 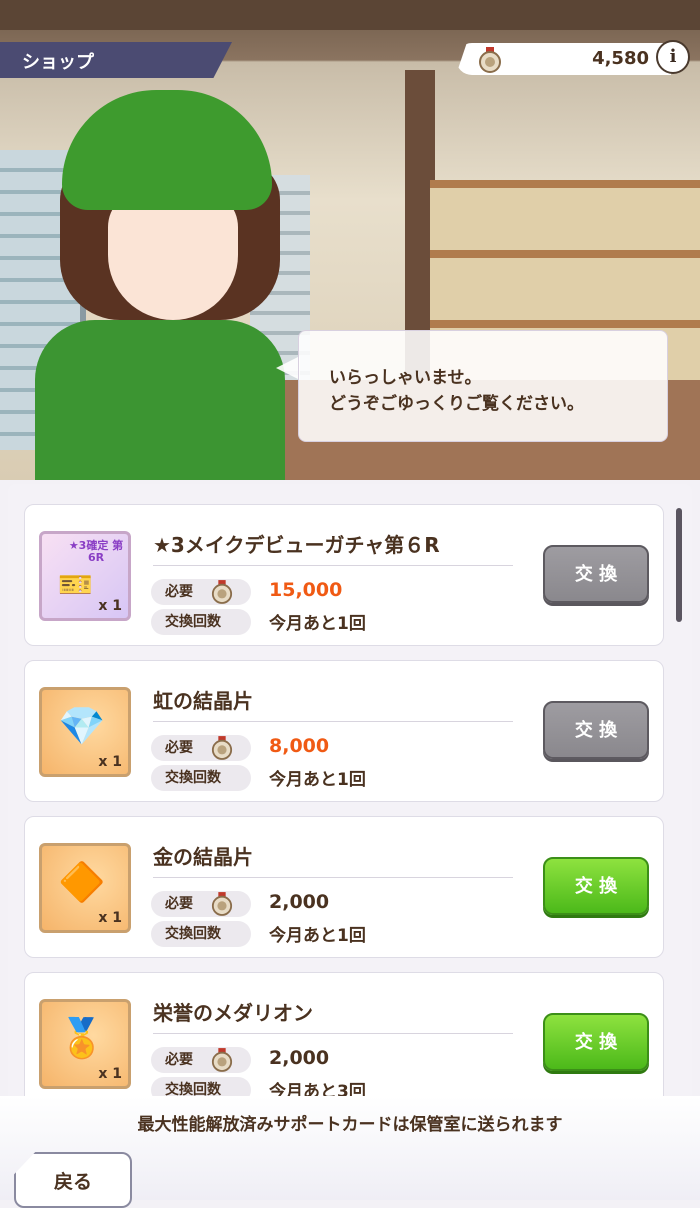 I want to click on gold-crystal-icon: 🔶, so click(x=82, y=882).